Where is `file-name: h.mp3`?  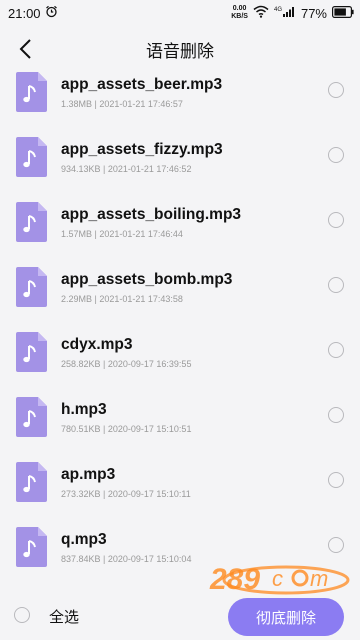 file-name: h.mp3 is located at coordinates (84, 409).